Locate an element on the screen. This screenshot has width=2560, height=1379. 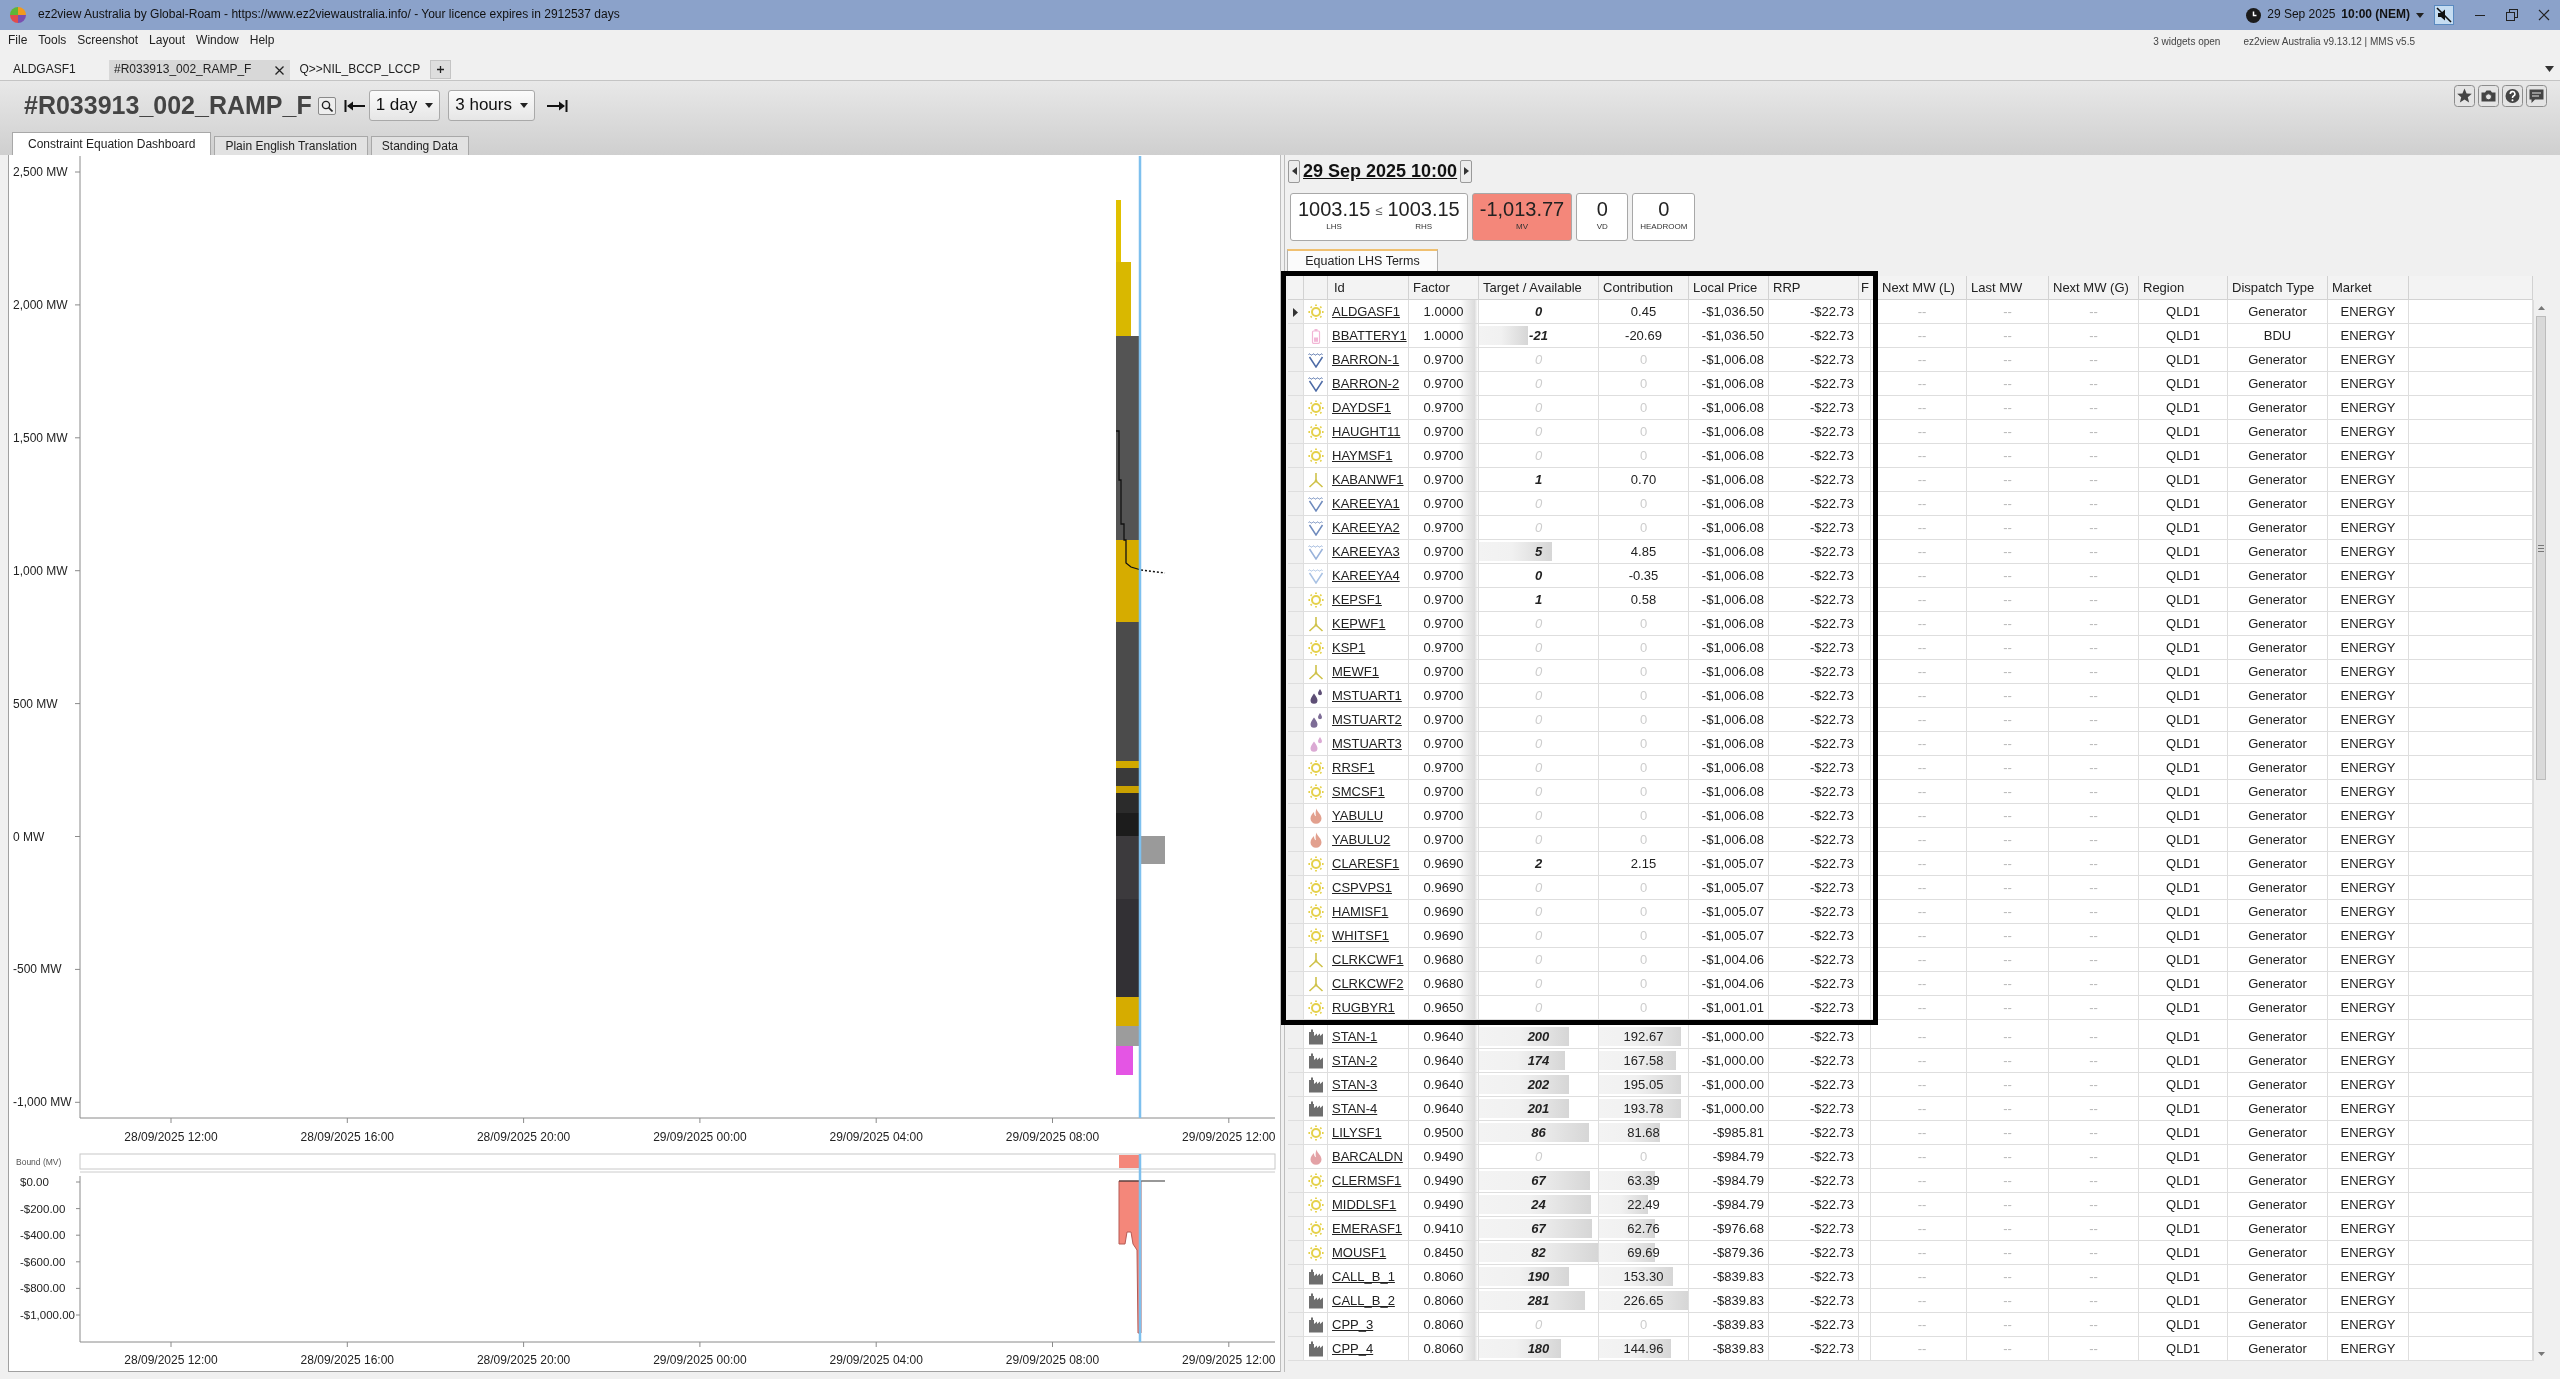
unit-link: CLARESF1 is located at coordinates (1366, 863).